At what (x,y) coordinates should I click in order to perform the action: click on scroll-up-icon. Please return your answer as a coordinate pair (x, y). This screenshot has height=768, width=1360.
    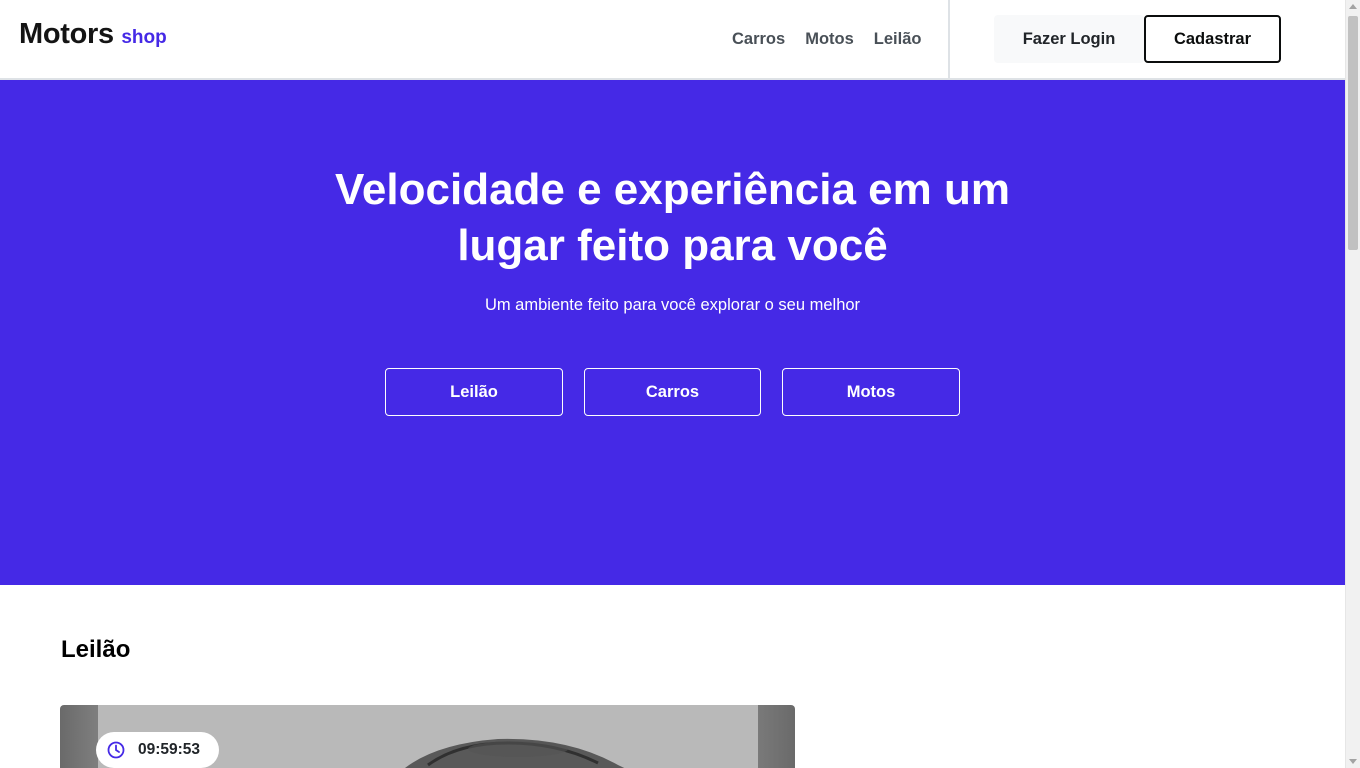
    Looking at the image, I should click on (1353, 6).